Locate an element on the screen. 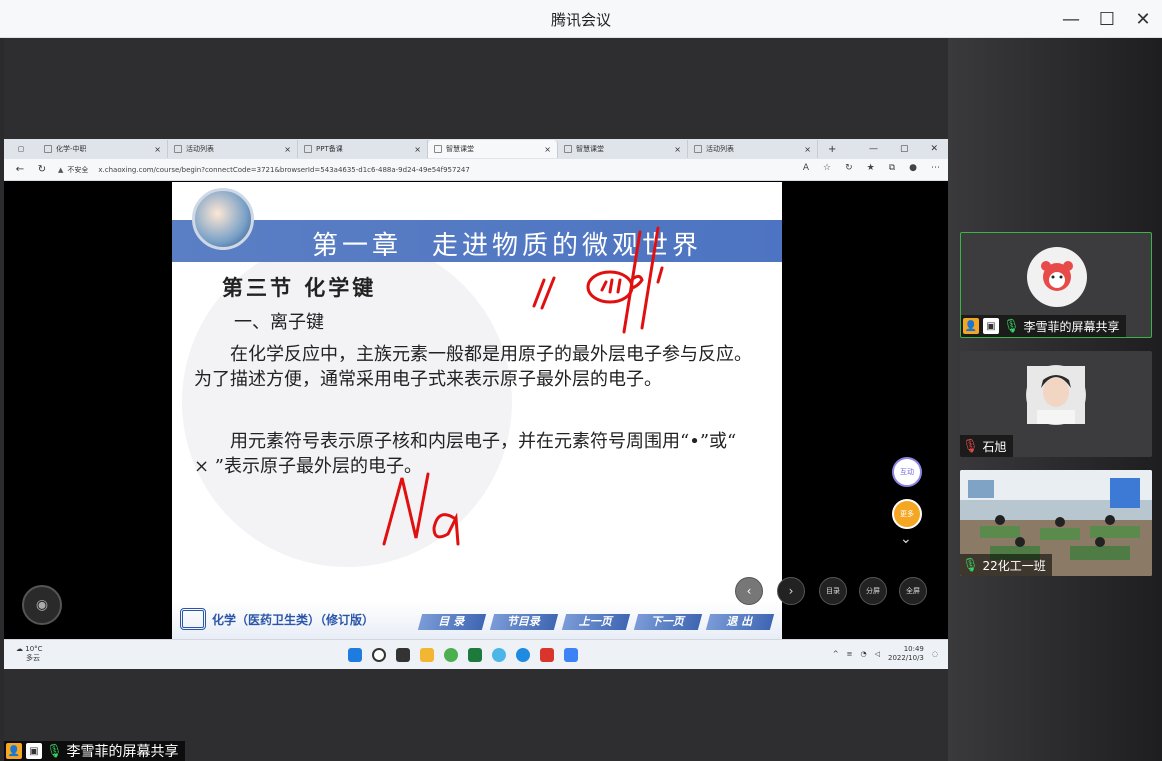 This screenshot has width=1162, height=761. menu-icon: ⋯ is located at coordinates (935, 168).